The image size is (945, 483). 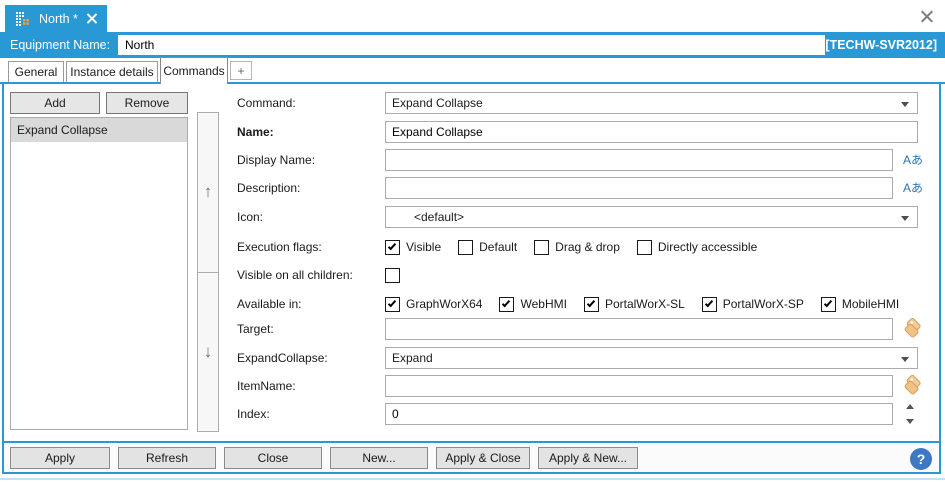 I want to click on flag-visible: Visible, so click(x=413, y=247).